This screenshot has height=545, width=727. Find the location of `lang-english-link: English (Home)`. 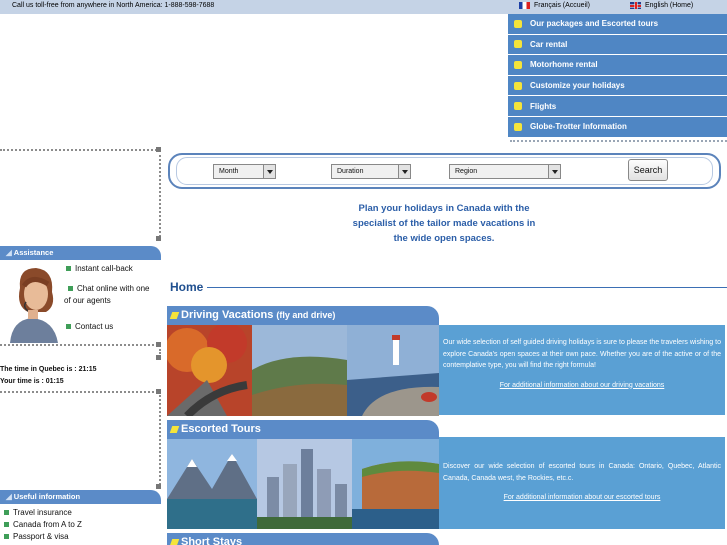

lang-english-link: English (Home) is located at coordinates (661, 5).